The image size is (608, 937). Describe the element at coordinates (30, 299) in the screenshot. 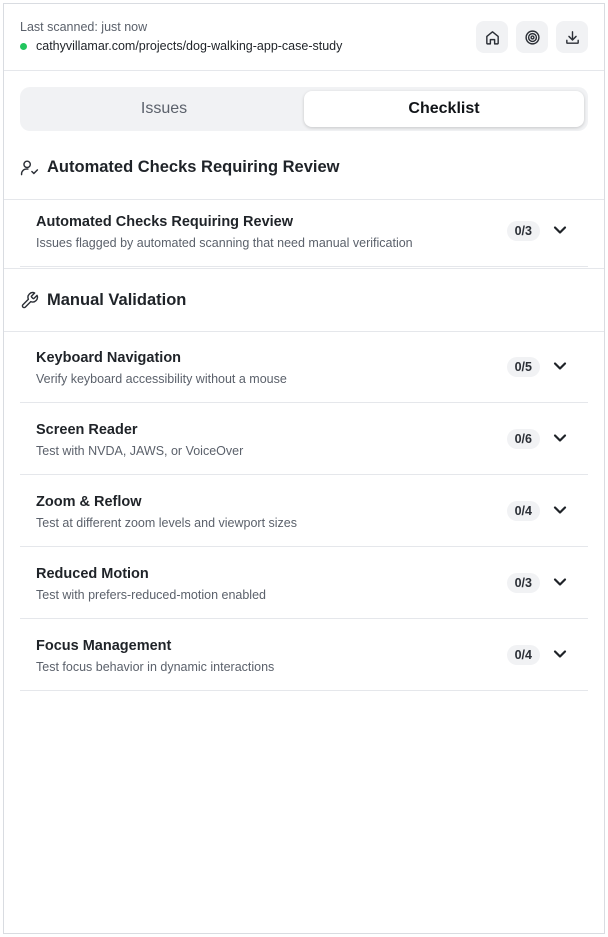

I see `wrench-icon` at that location.